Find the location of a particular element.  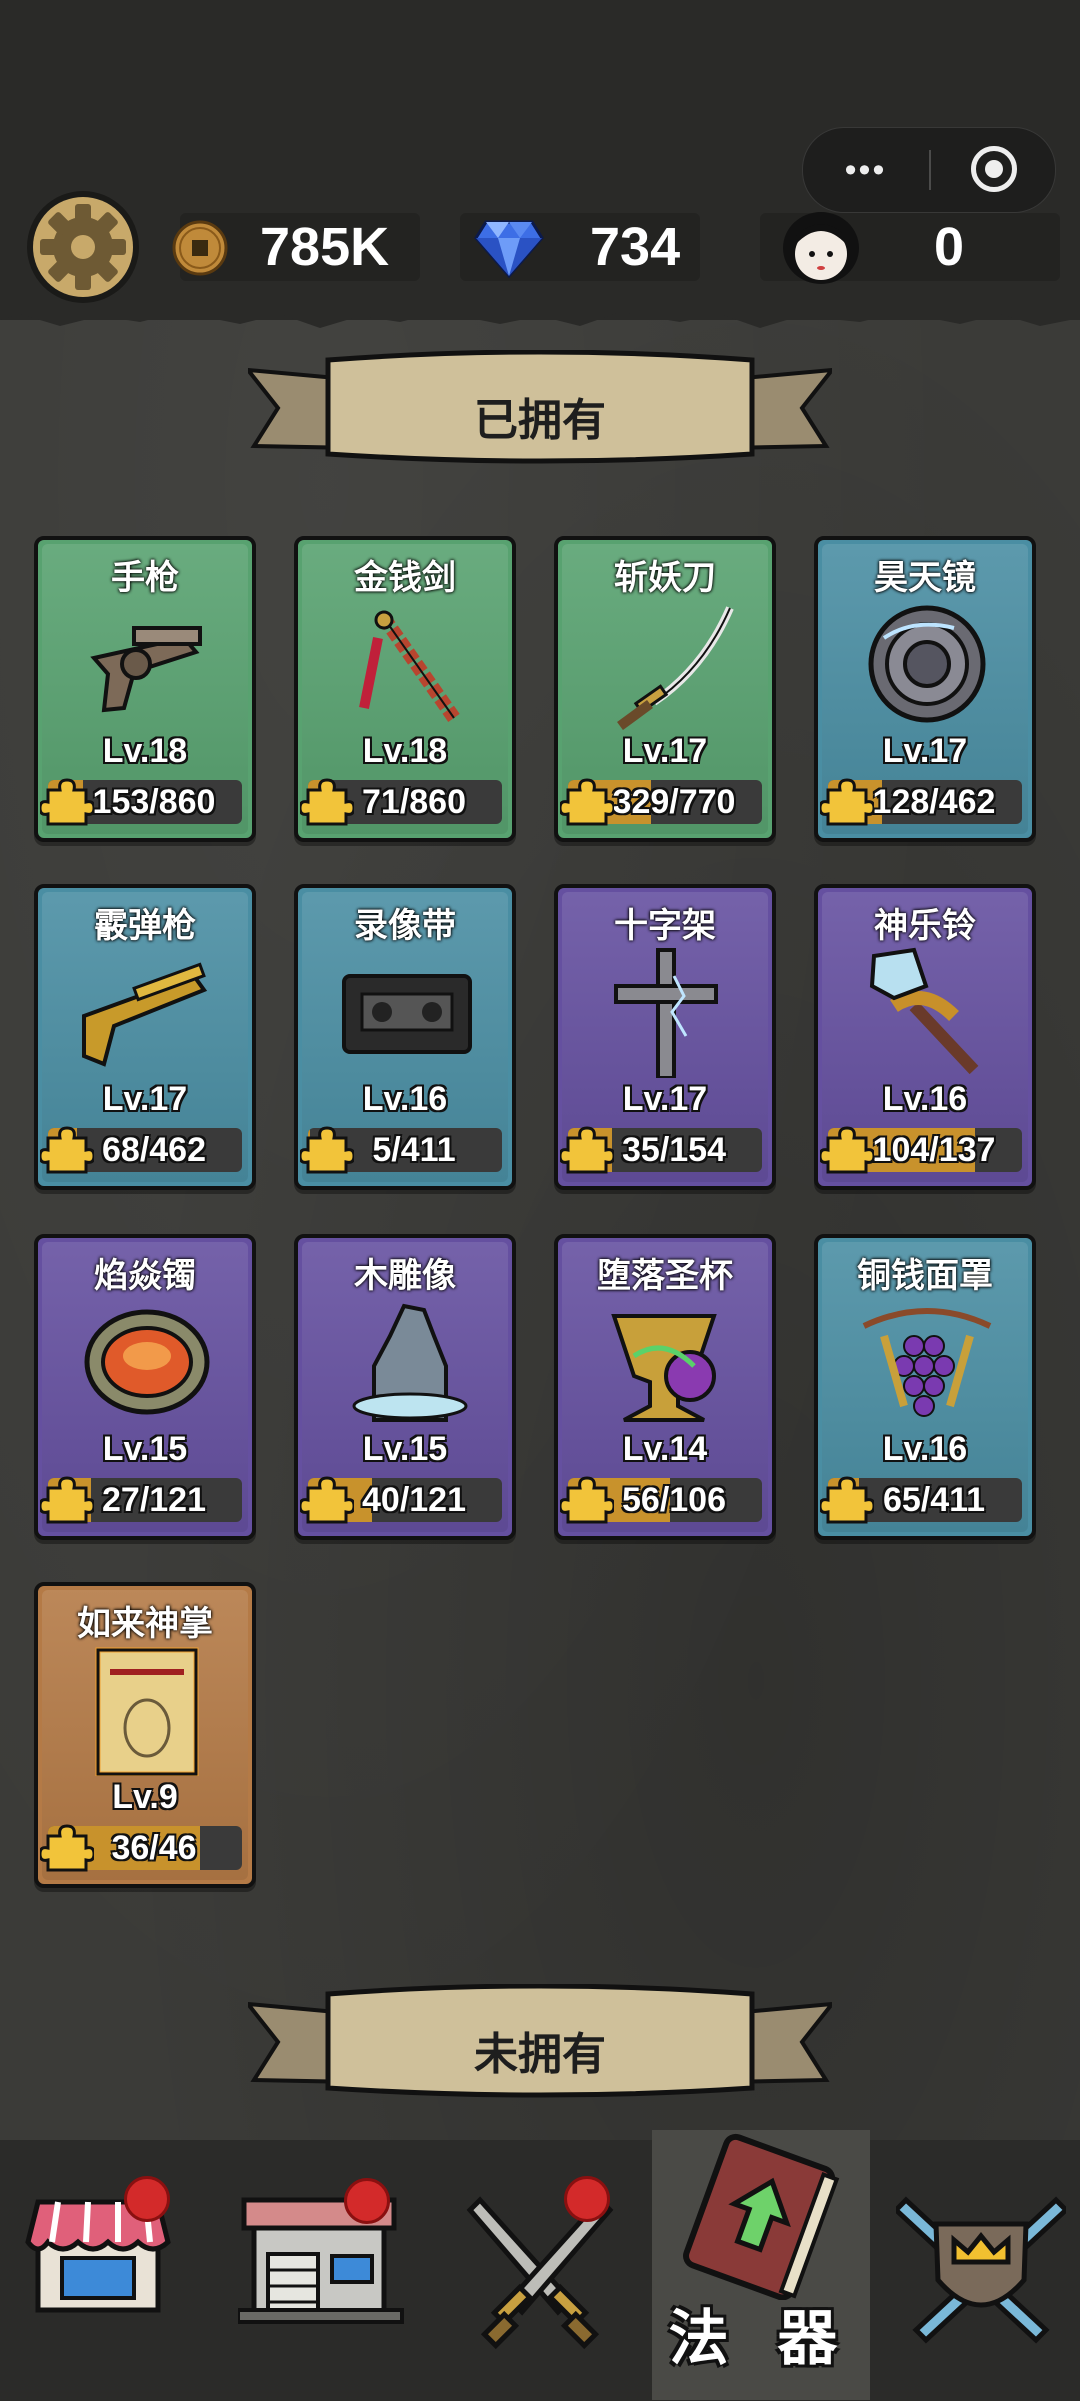

nav-guild is located at coordinates (980, 2265).